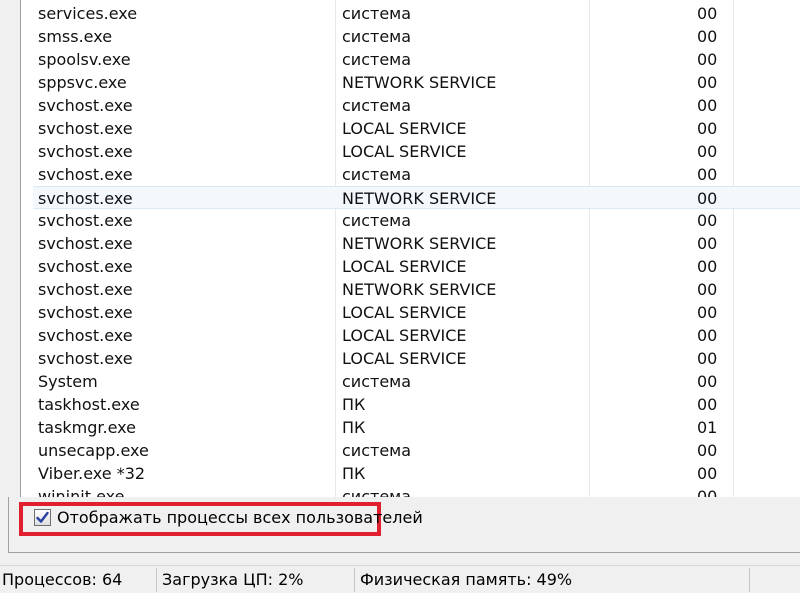 The height and width of the screenshot is (593, 800). Describe the element at coordinates (88, 13) in the screenshot. I see `process-name: services.exe` at that location.